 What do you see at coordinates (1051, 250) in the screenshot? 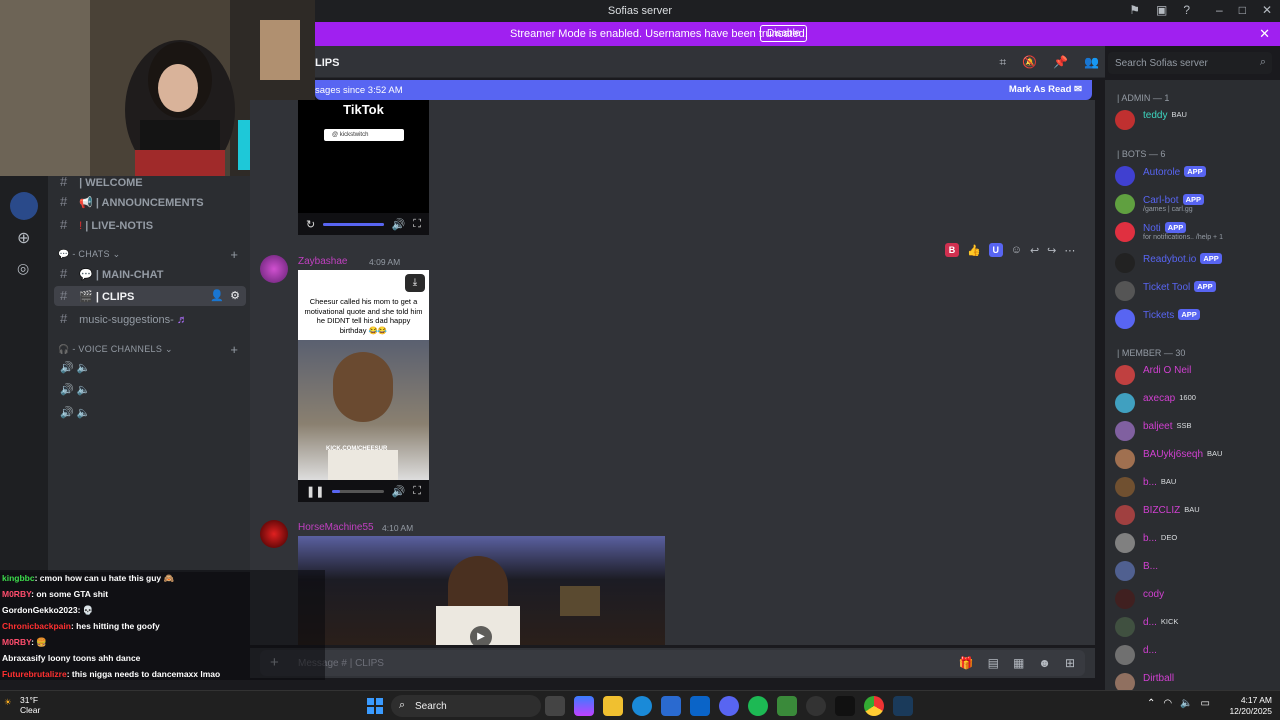
I see `forward-icon: ↪` at bounding box center [1051, 250].